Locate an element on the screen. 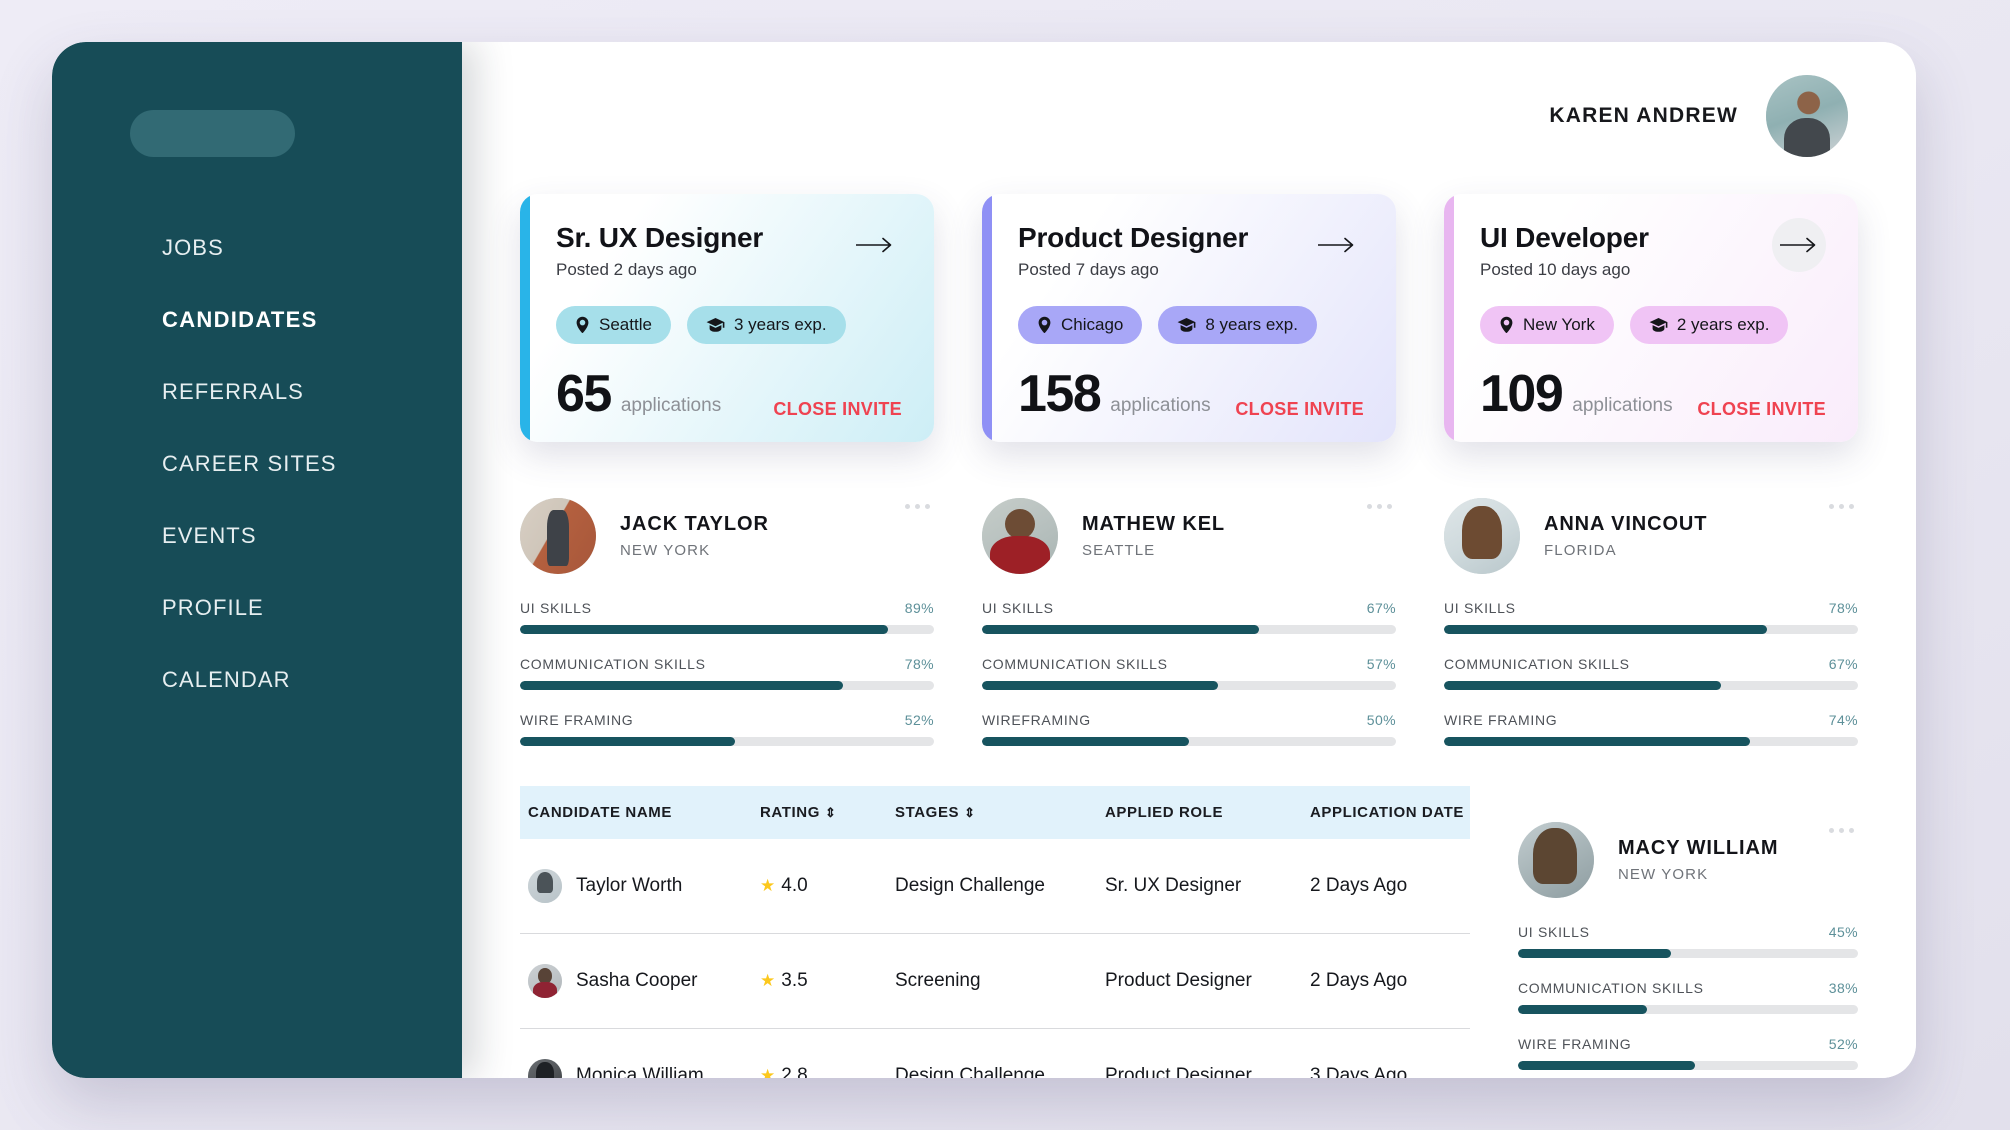 The height and width of the screenshot is (1130, 2010). sidebar-item-jobs: JOBS is located at coordinates (257, 248).